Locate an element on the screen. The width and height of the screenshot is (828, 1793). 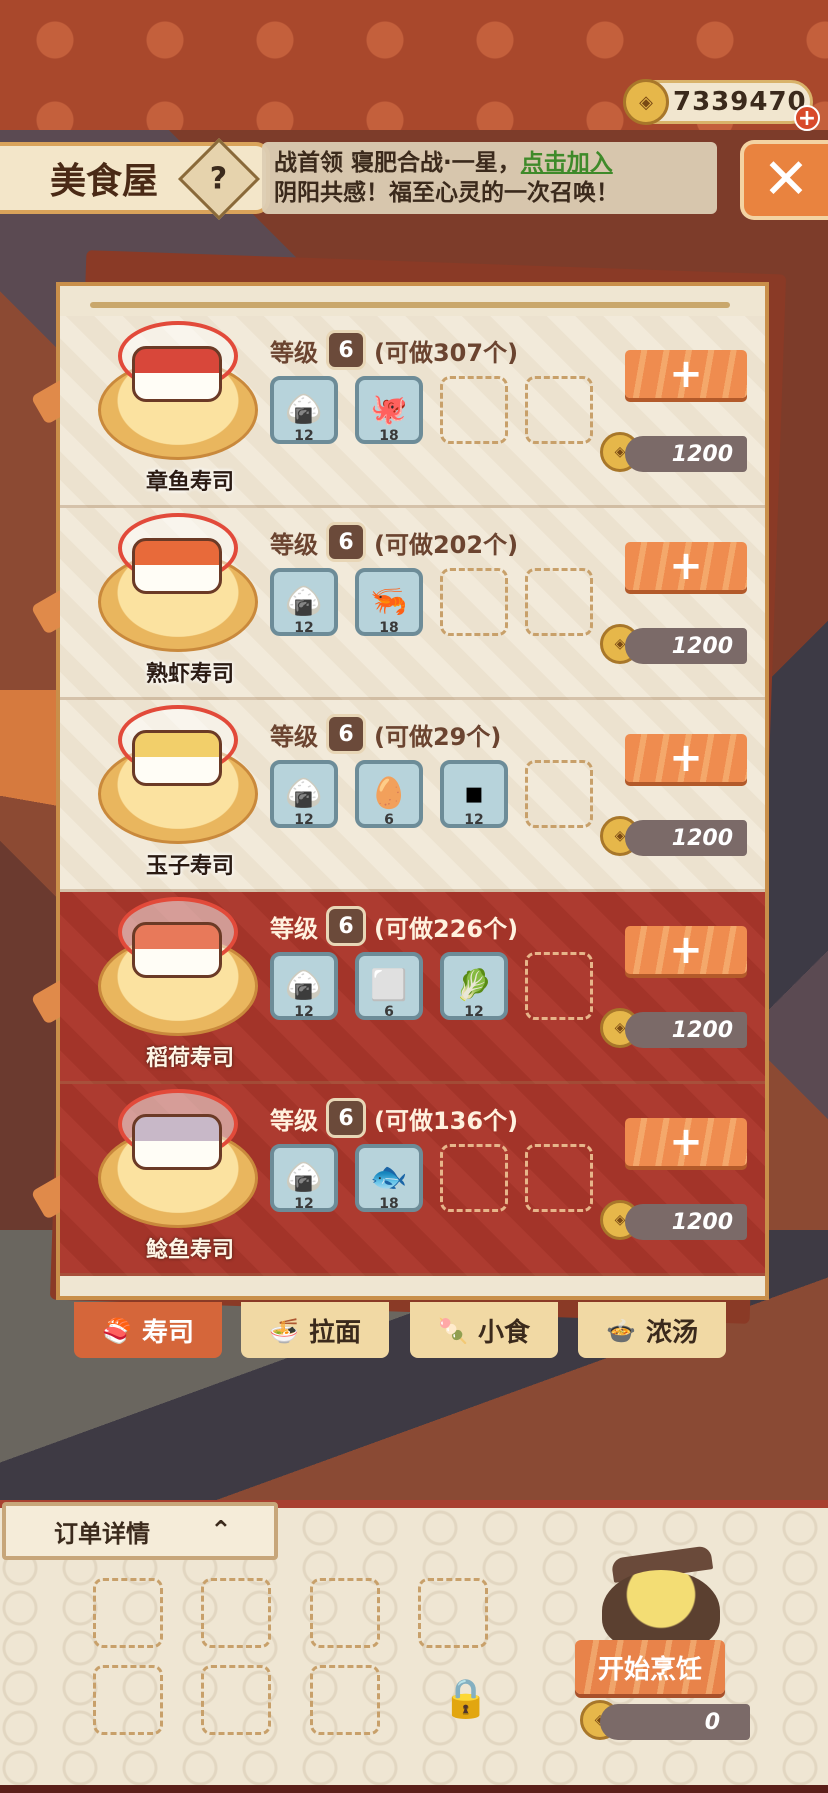
can-make-count: (可做307个) is located at coordinates (446, 352).